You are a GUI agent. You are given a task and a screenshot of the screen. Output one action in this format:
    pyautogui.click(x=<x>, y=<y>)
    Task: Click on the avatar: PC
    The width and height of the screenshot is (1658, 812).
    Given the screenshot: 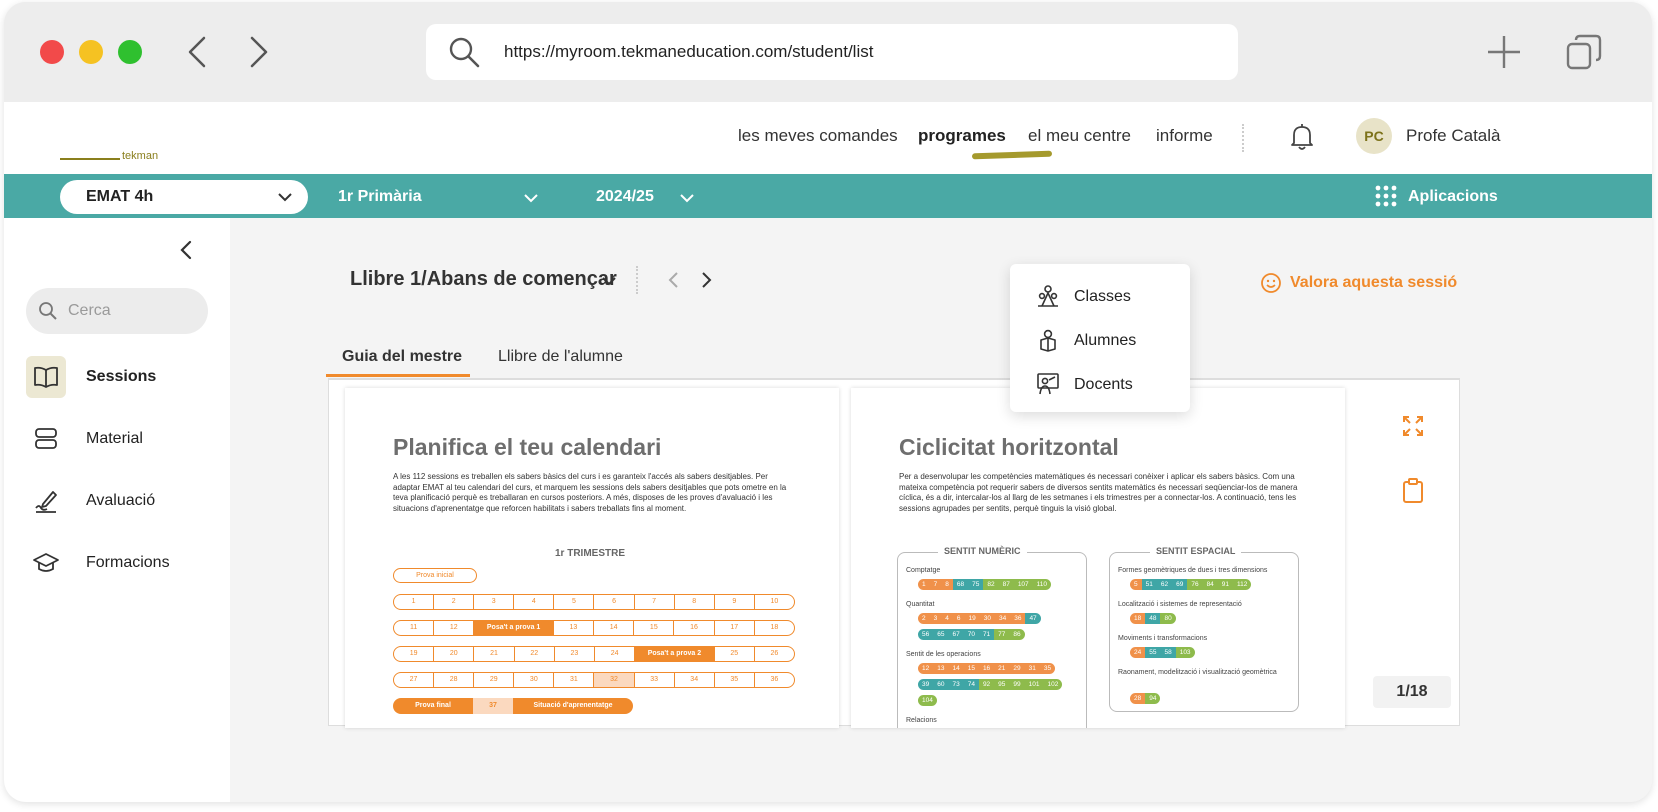 What is the action you would take?
    pyautogui.click(x=1374, y=136)
    